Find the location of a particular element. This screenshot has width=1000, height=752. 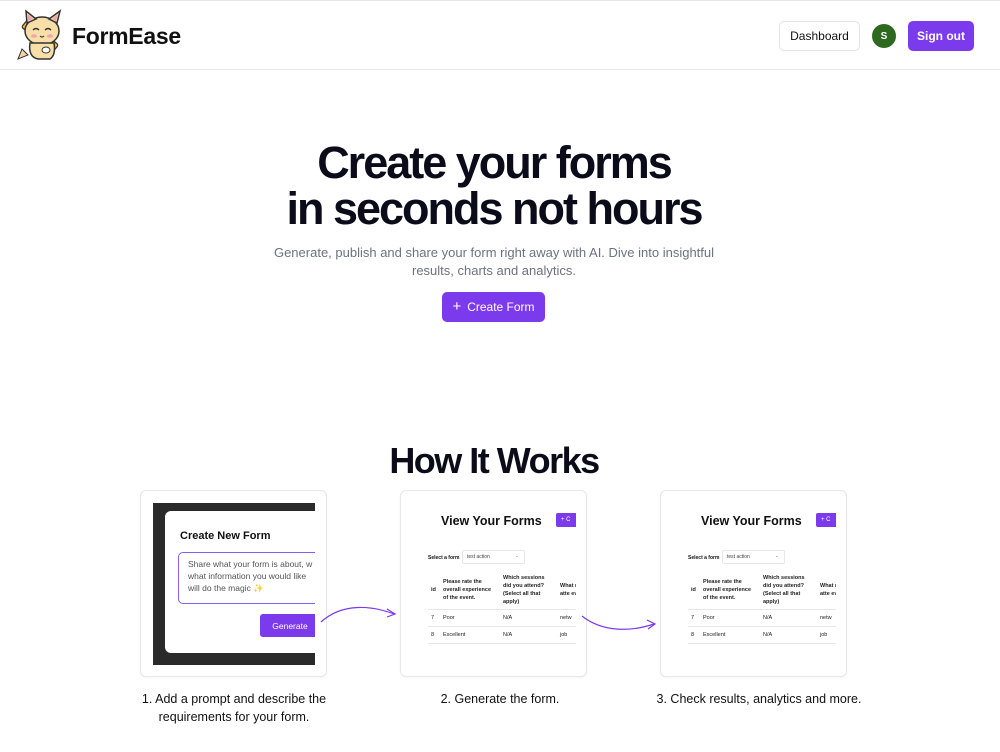

step-2-caption: 2. Generate the form. is located at coordinates (500, 699).